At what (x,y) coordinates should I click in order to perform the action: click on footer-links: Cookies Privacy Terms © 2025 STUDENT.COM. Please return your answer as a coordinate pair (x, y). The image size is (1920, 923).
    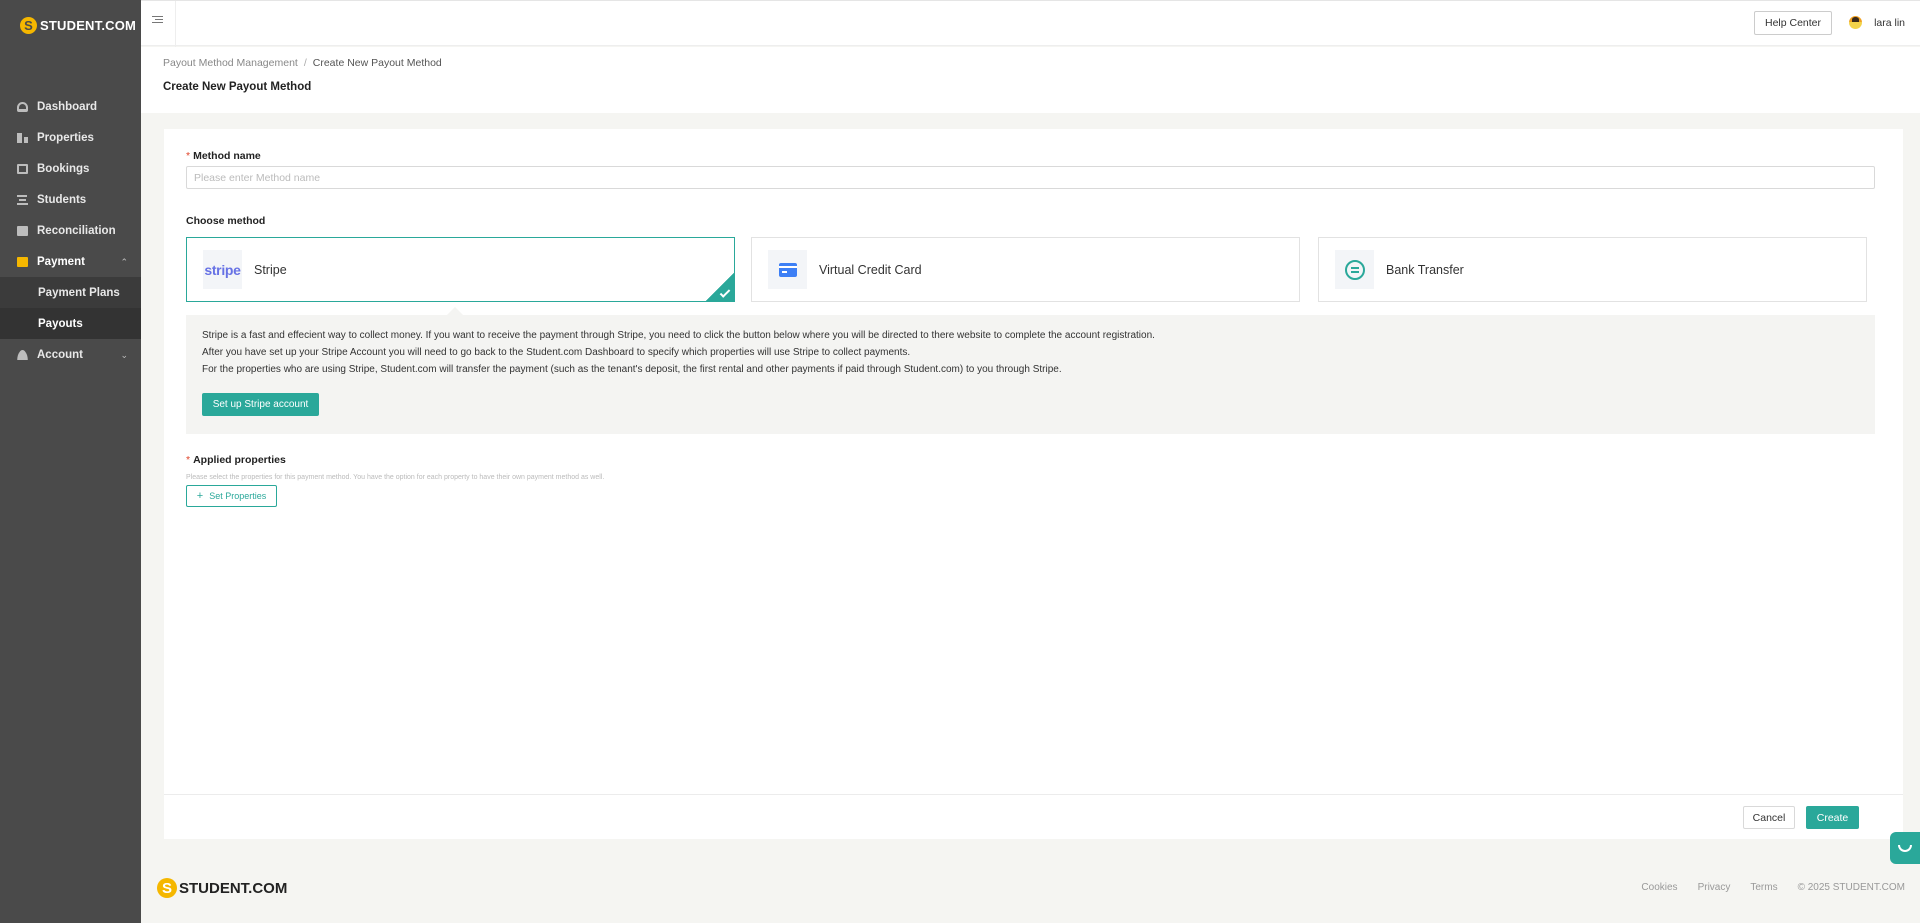
    Looking at the image, I should click on (1763, 887).